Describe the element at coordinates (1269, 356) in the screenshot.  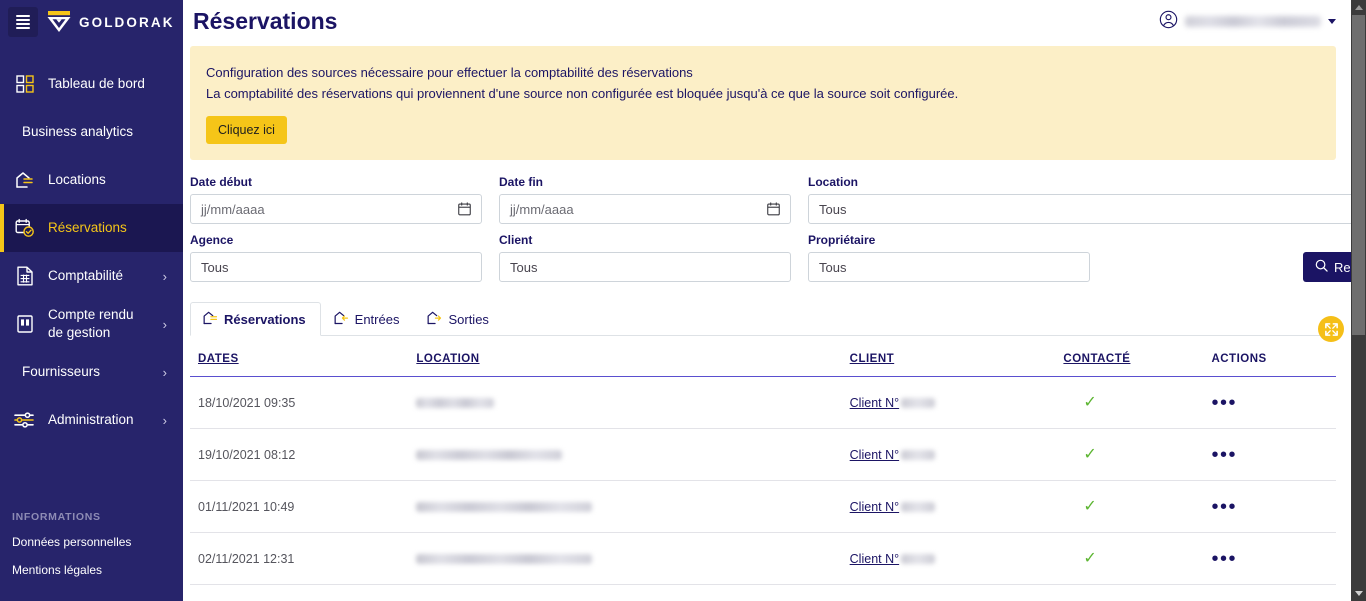
I see `column-header-actions: ACTIONS` at that location.